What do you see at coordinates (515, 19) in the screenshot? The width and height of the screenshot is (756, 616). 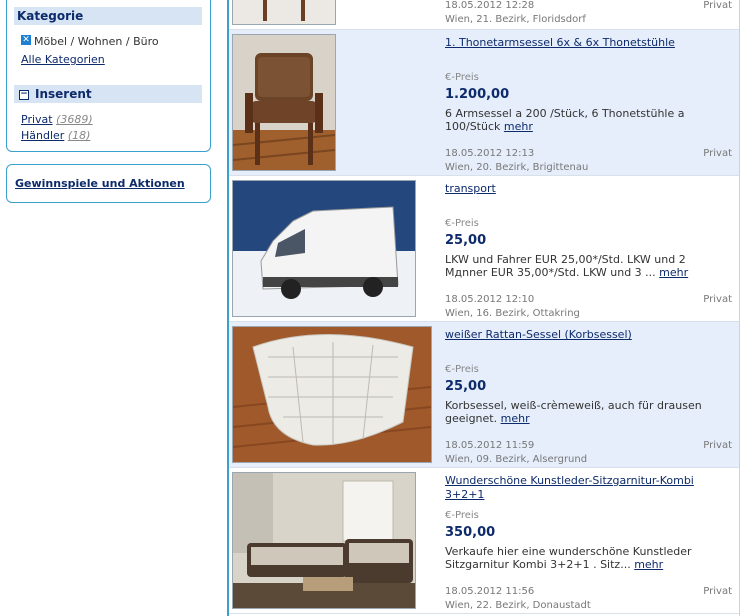 I see `listing-location: Wien, 21. Bezirk, Floridsdorf` at bounding box center [515, 19].